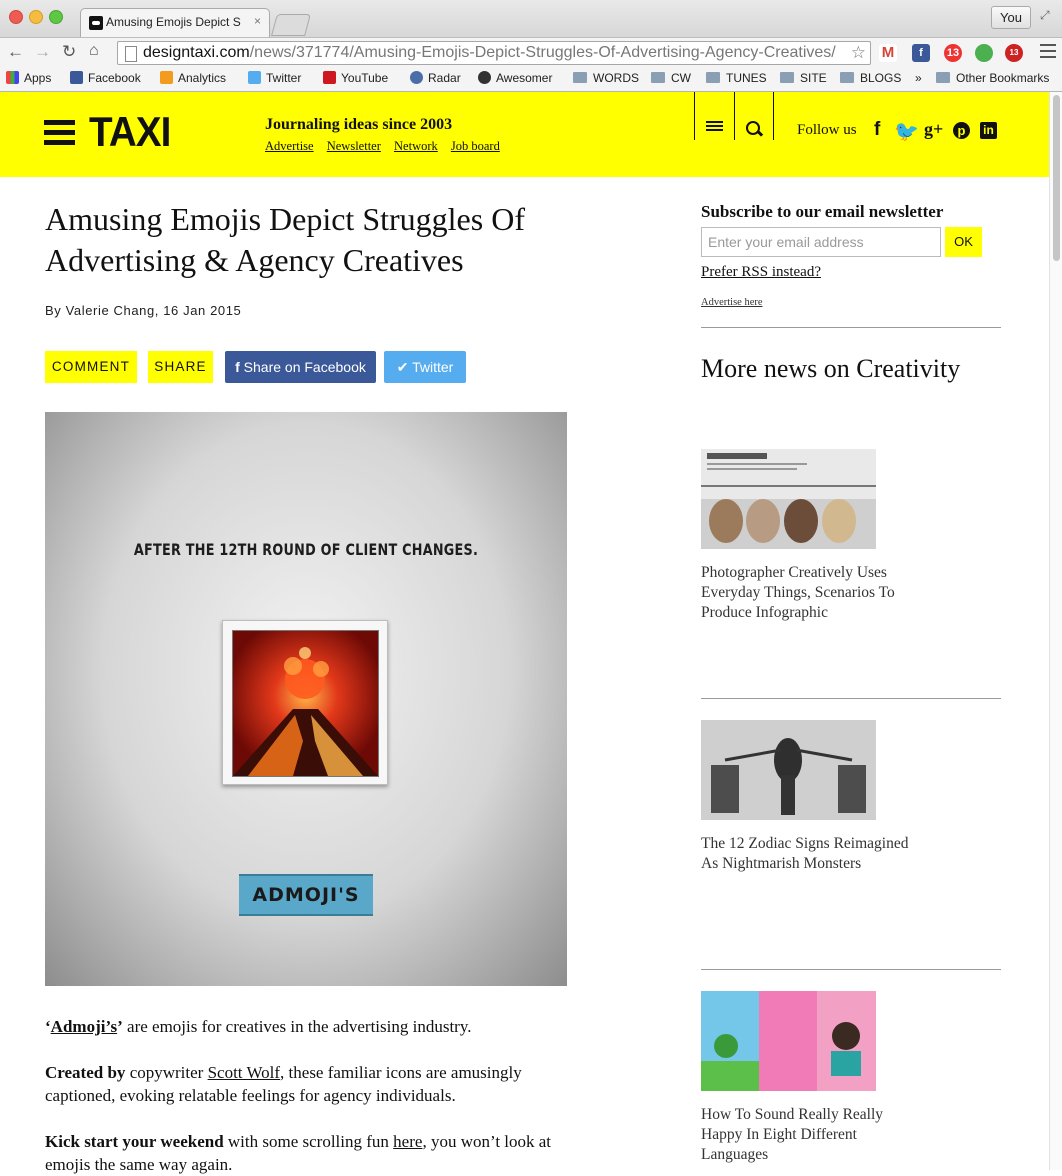 The image size is (1062, 1176). Describe the element at coordinates (933, 129) in the screenshot. I see `google-plus-icon: g+` at that location.